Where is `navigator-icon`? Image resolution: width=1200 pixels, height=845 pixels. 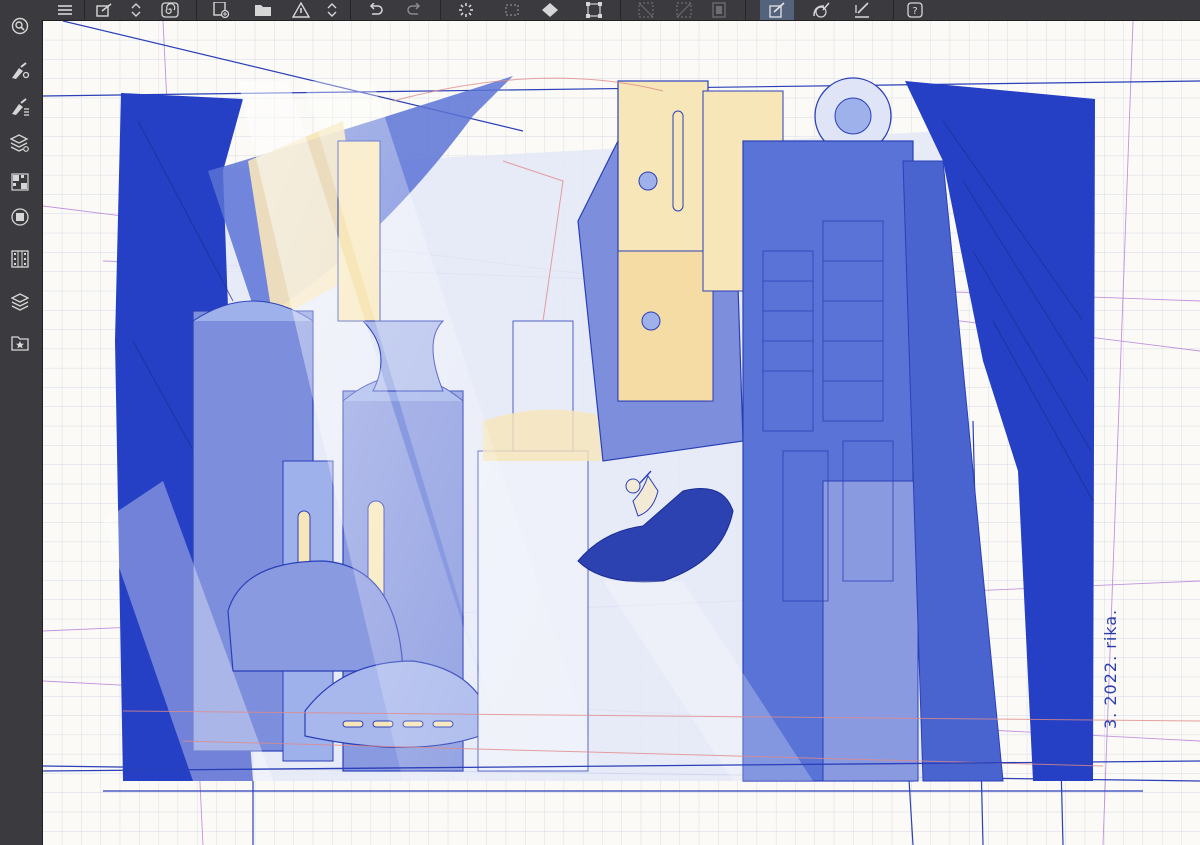 navigator-icon is located at coordinates (20, 26).